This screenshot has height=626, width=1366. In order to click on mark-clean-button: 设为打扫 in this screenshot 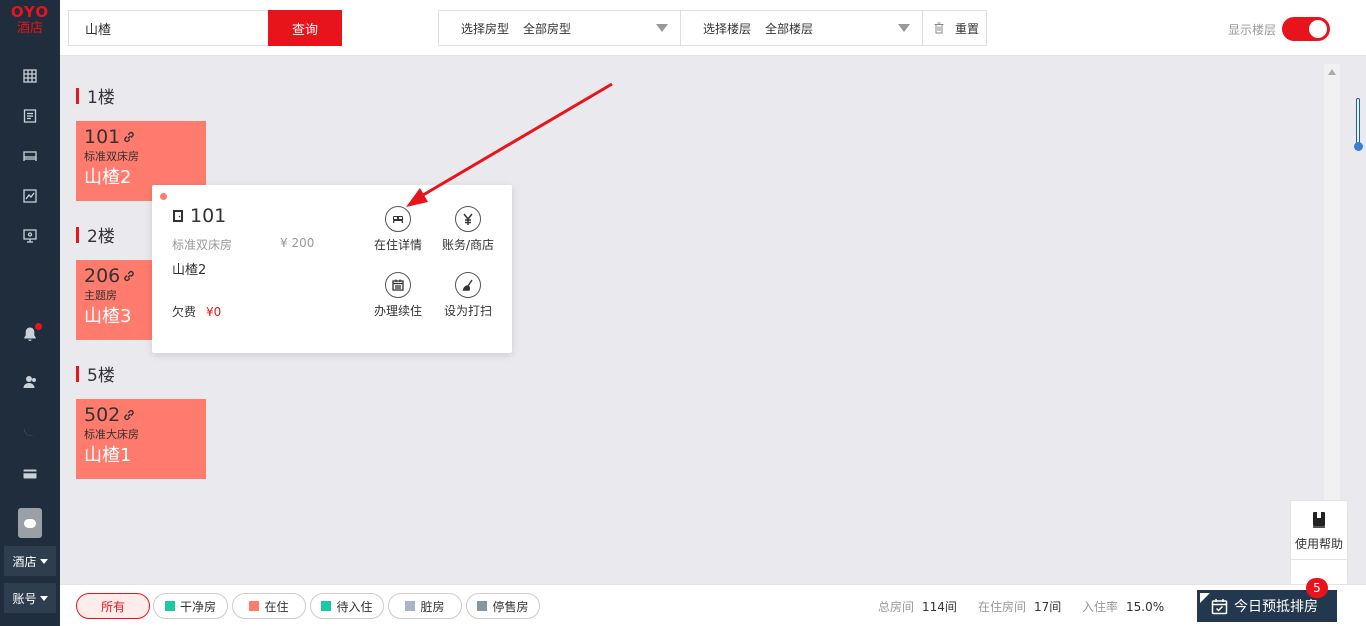, I will do `click(468, 295)`.